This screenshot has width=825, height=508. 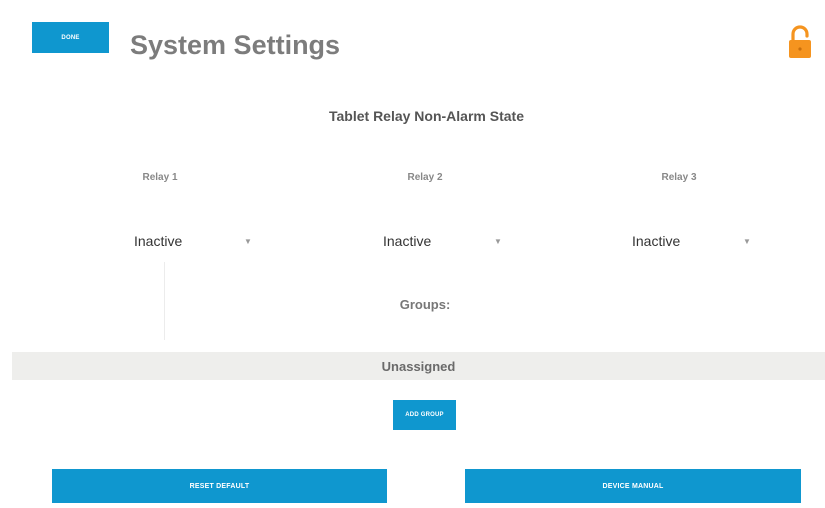 I want to click on device-manual-button: DEVICE MANUAL, so click(x=633, y=486).